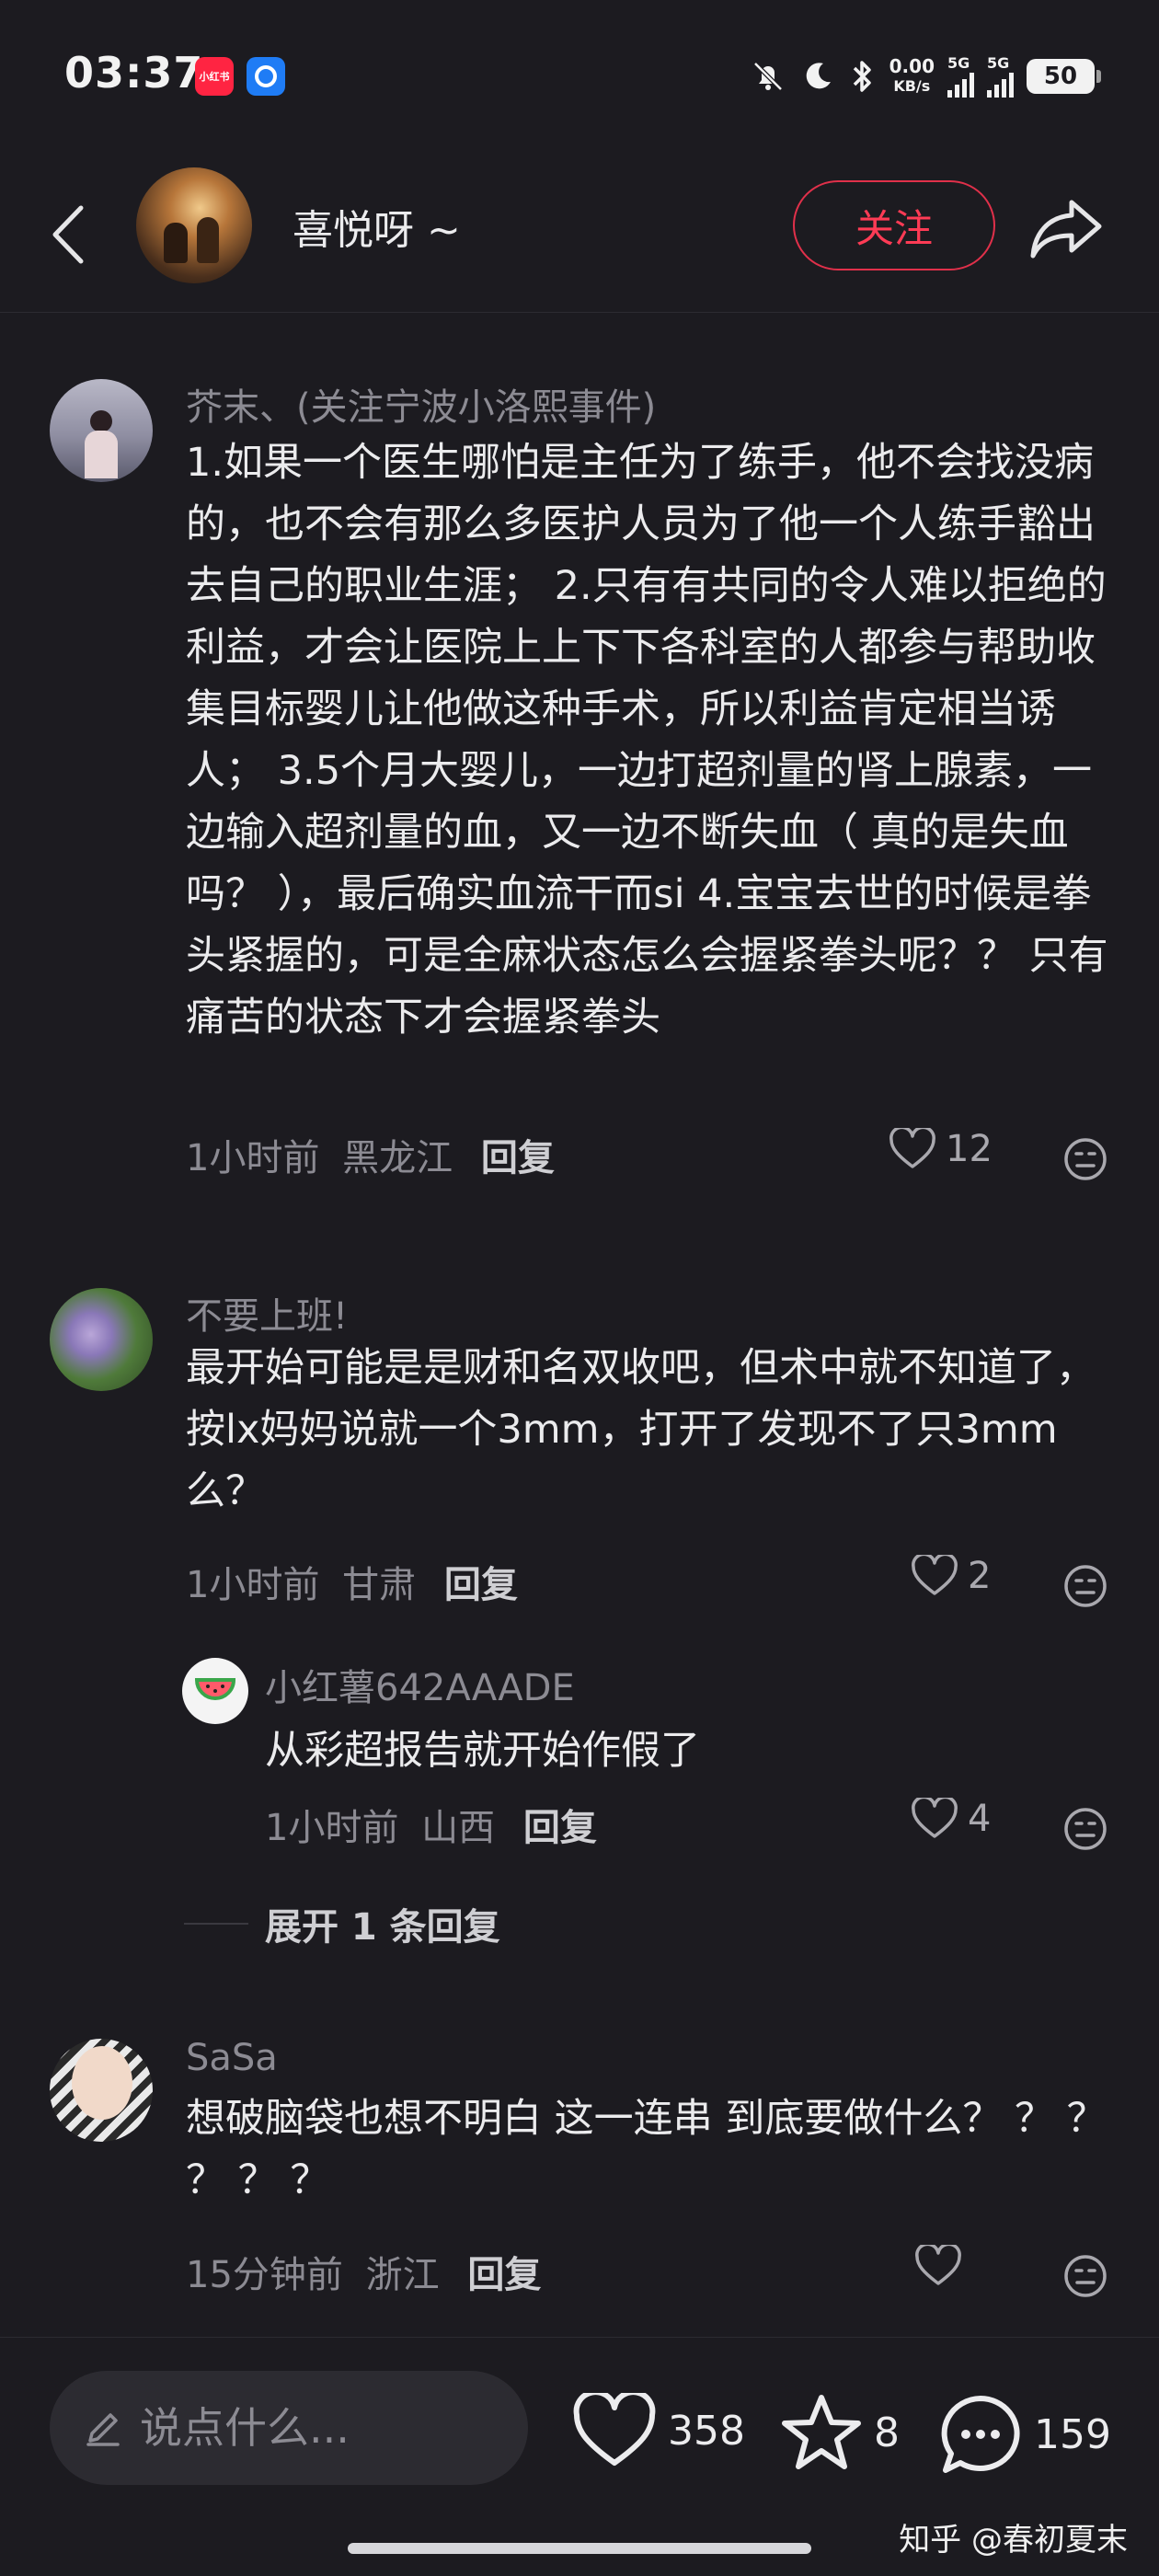 The width and height of the screenshot is (1159, 2576). What do you see at coordinates (363, 2271) in the screenshot?
I see `comment-meta: 15分钟前 浙江 回复` at bounding box center [363, 2271].